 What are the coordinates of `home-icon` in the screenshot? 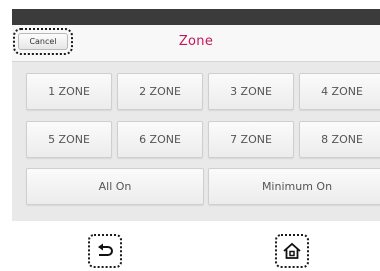 It's located at (292, 250).